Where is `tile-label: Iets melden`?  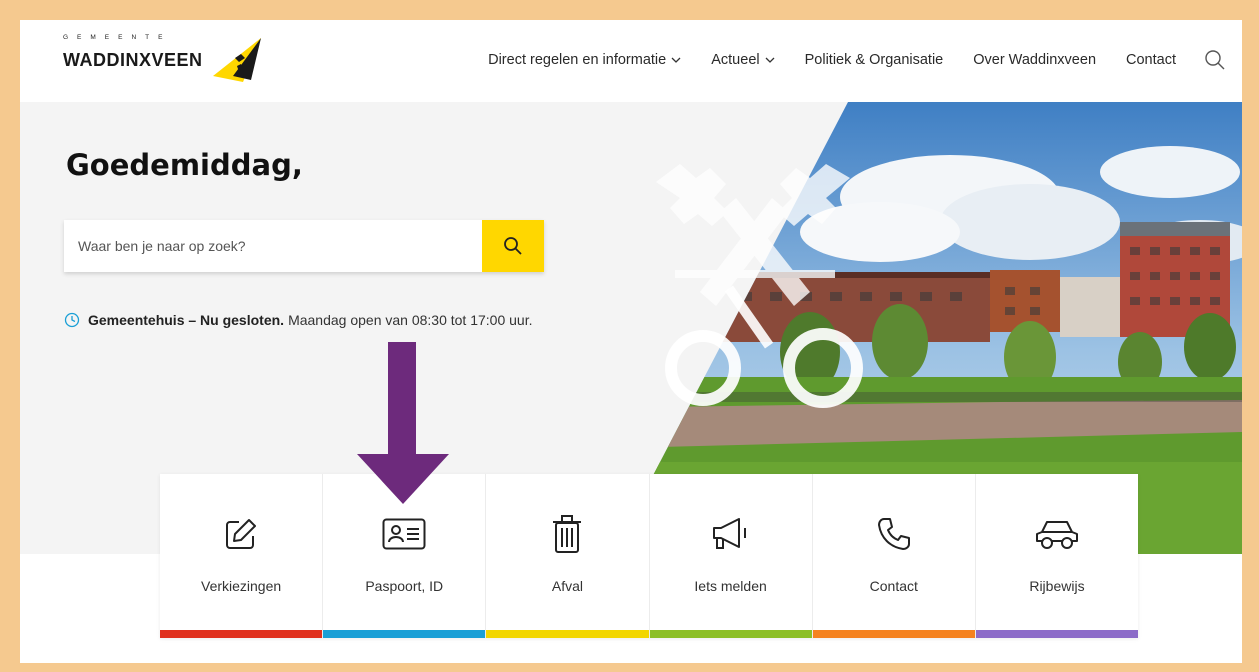
tile-label: Iets melden is located at coordinates (730, 586).